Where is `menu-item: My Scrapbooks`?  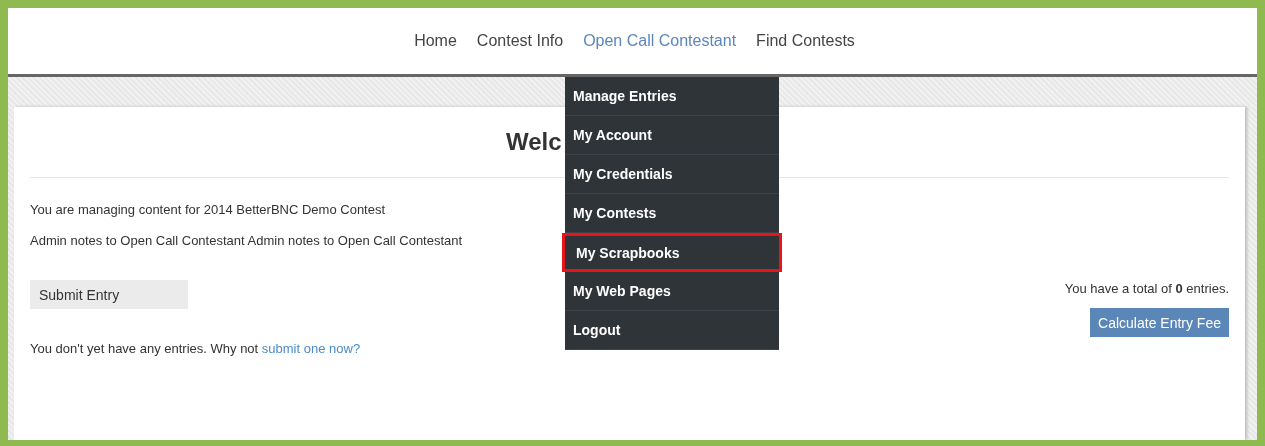
menu-item: My Scrapbooks is located at coordinates (672, 252).